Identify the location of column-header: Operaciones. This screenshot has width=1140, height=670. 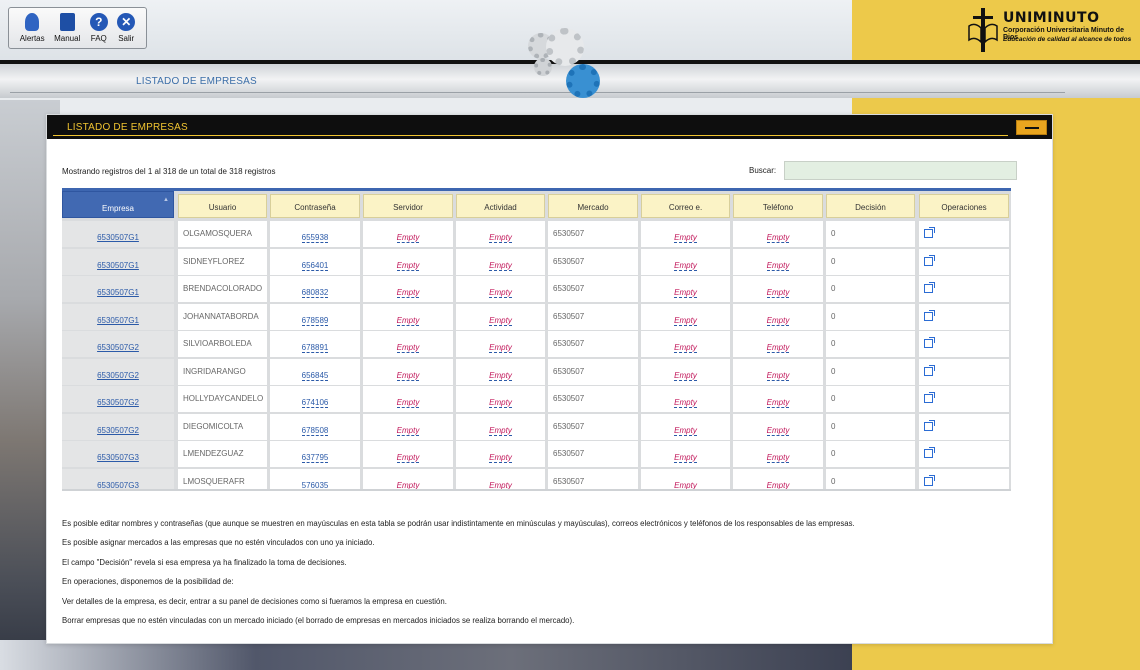
(964, 206).